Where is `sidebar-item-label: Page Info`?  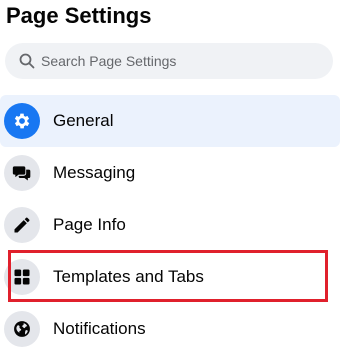
sidebar-item-label: Page Info is located at coordinates (89, 224).